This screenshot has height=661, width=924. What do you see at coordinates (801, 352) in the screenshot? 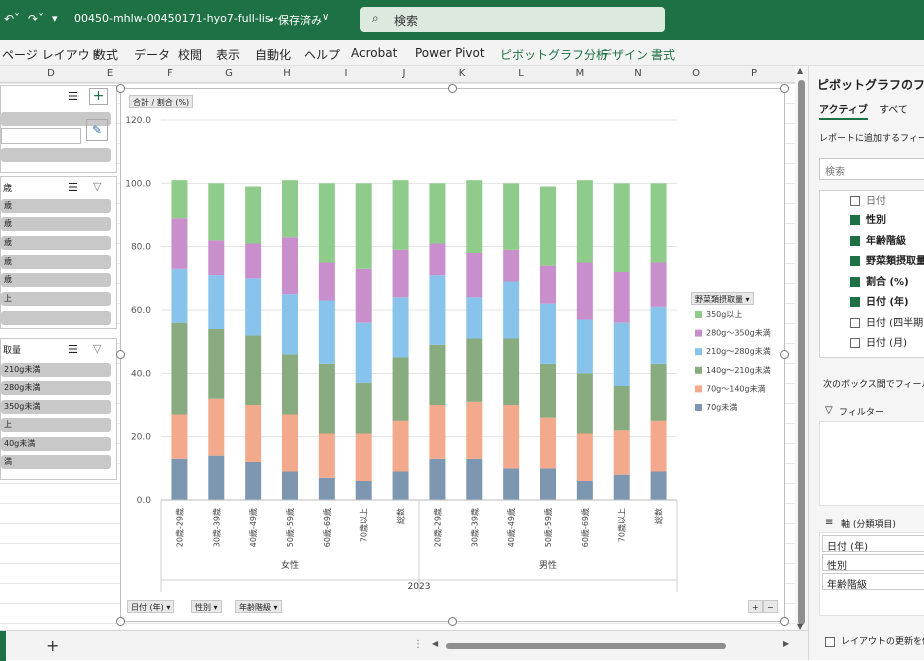
I see `scroll-thumb` at bounding box center [801, 352].